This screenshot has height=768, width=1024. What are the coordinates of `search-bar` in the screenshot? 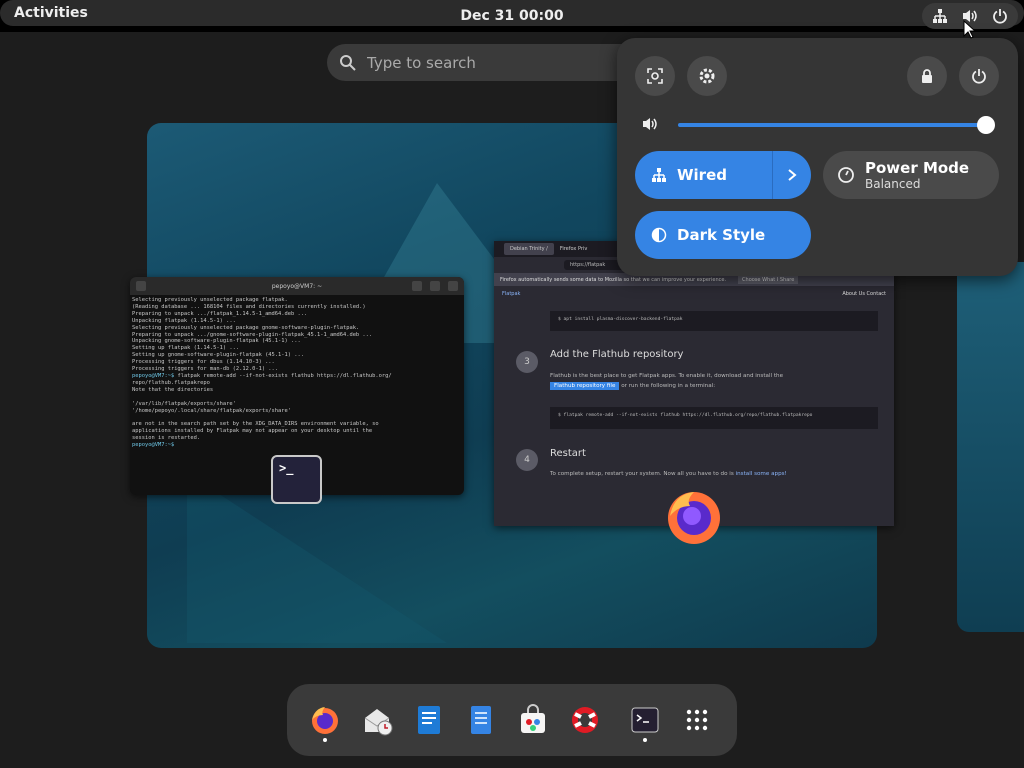 It's located at (497, 62).